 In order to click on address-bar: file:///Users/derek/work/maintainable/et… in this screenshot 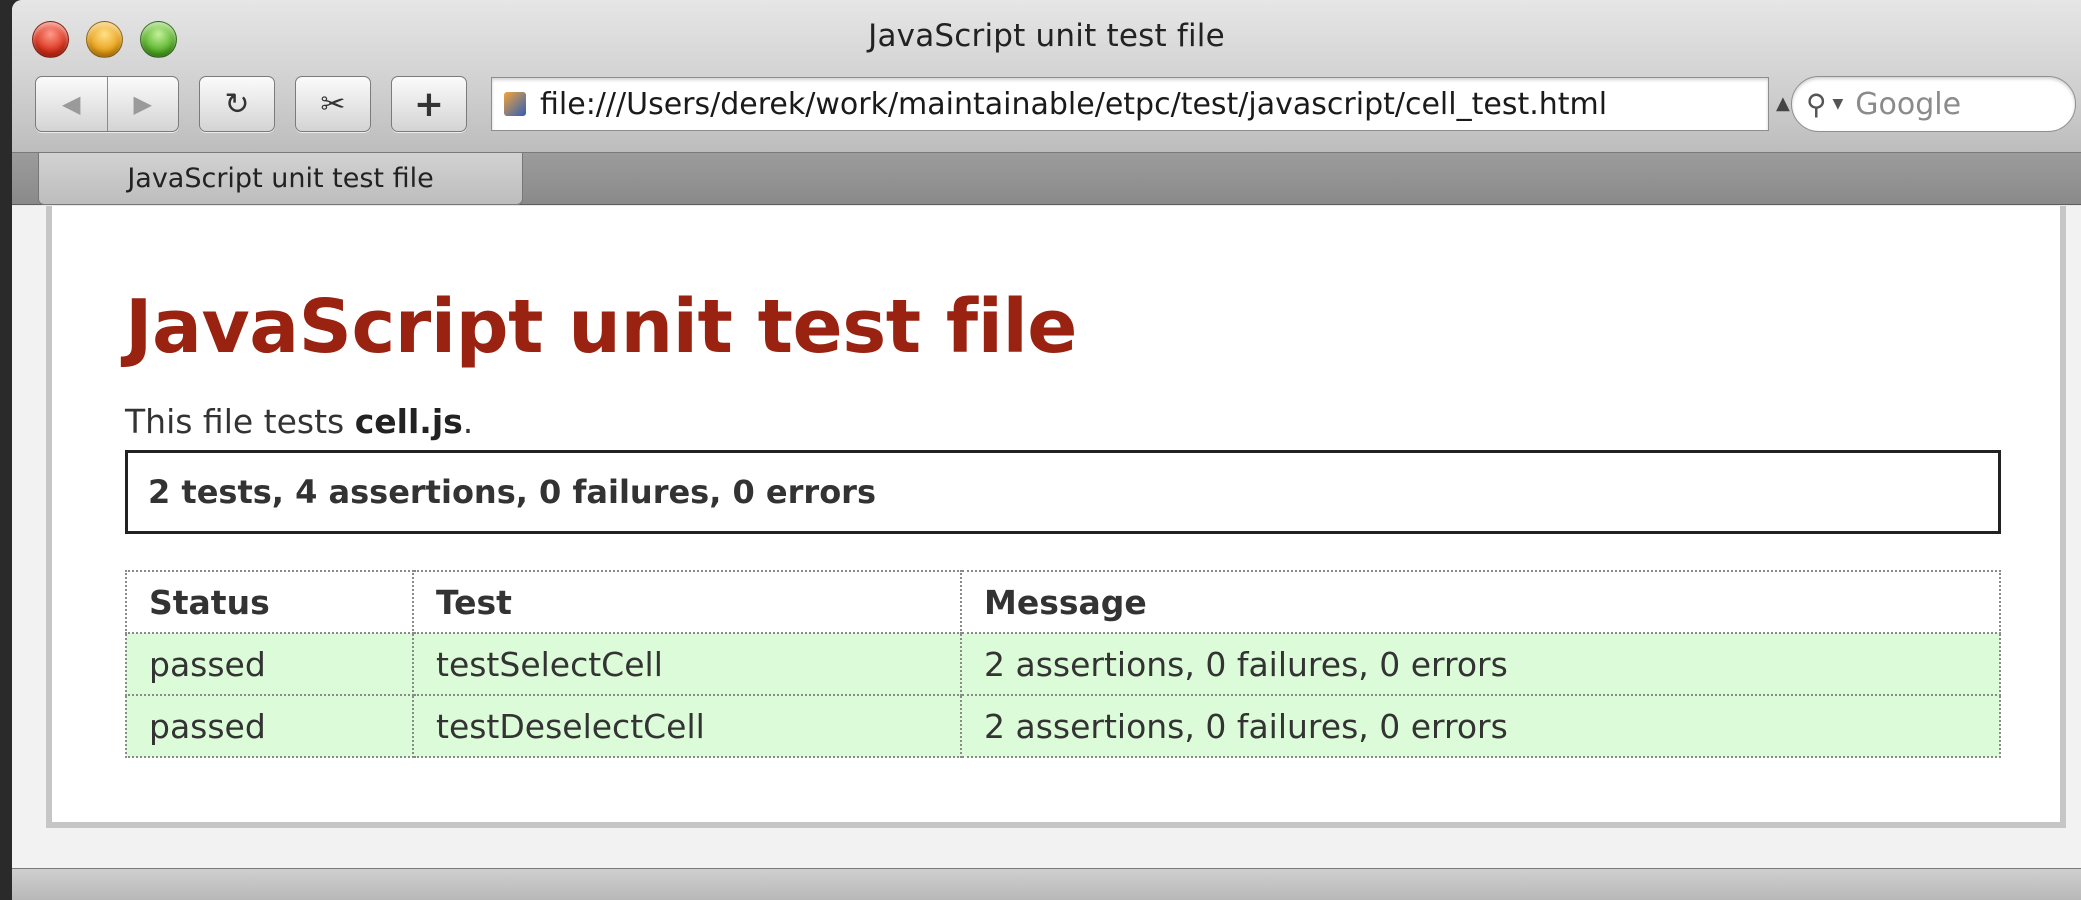, I will do `click(1130, 104)`.